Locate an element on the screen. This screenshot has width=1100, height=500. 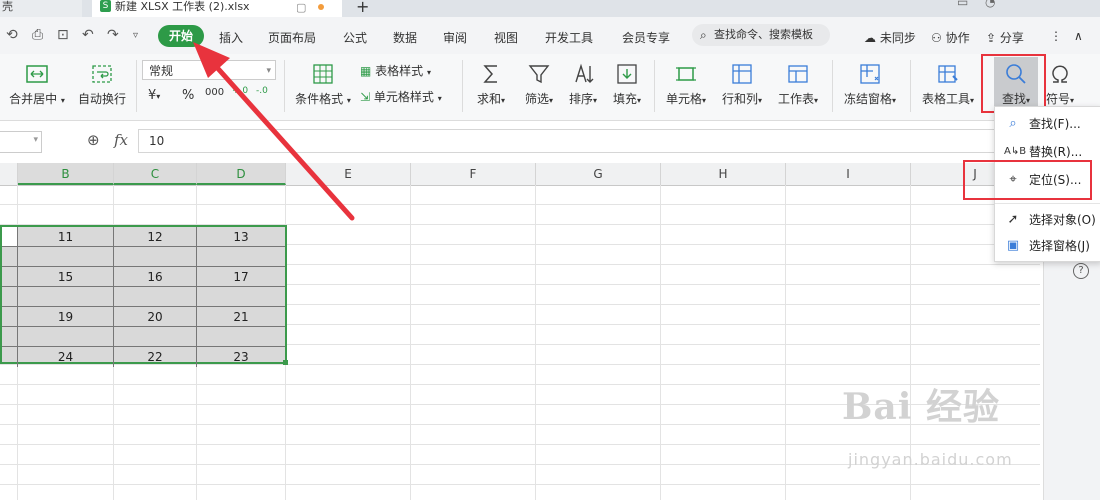
table-cell: 23 is located at coordinates (241, 357).